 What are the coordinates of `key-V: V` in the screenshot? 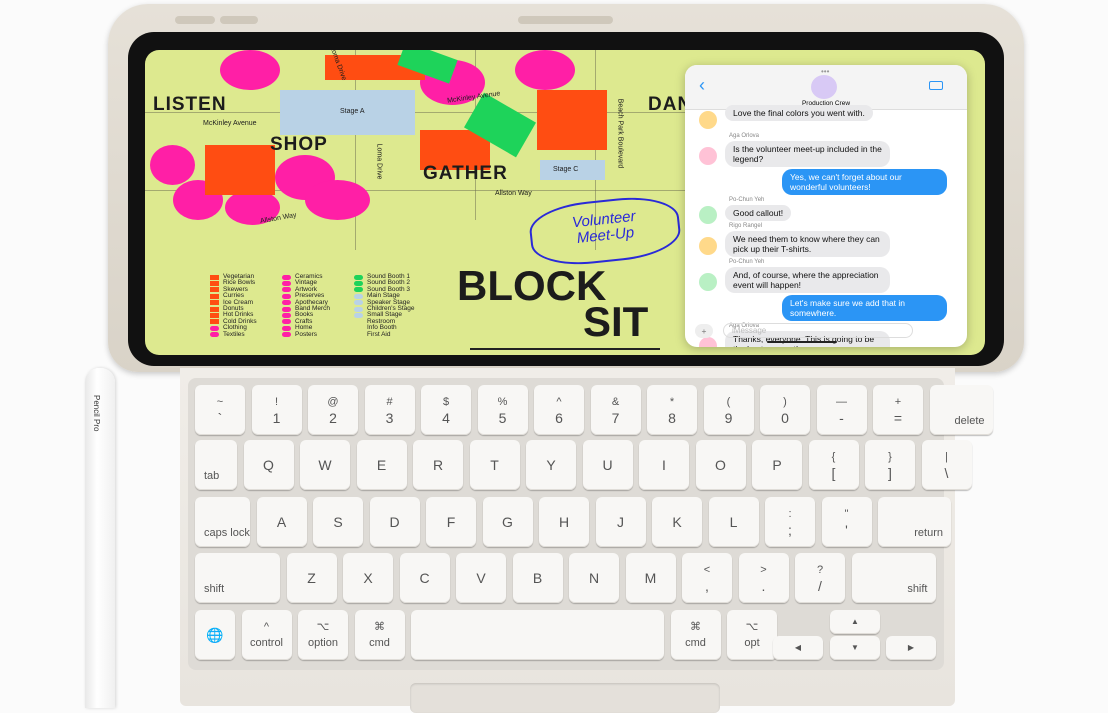 It's located at (481, 578).